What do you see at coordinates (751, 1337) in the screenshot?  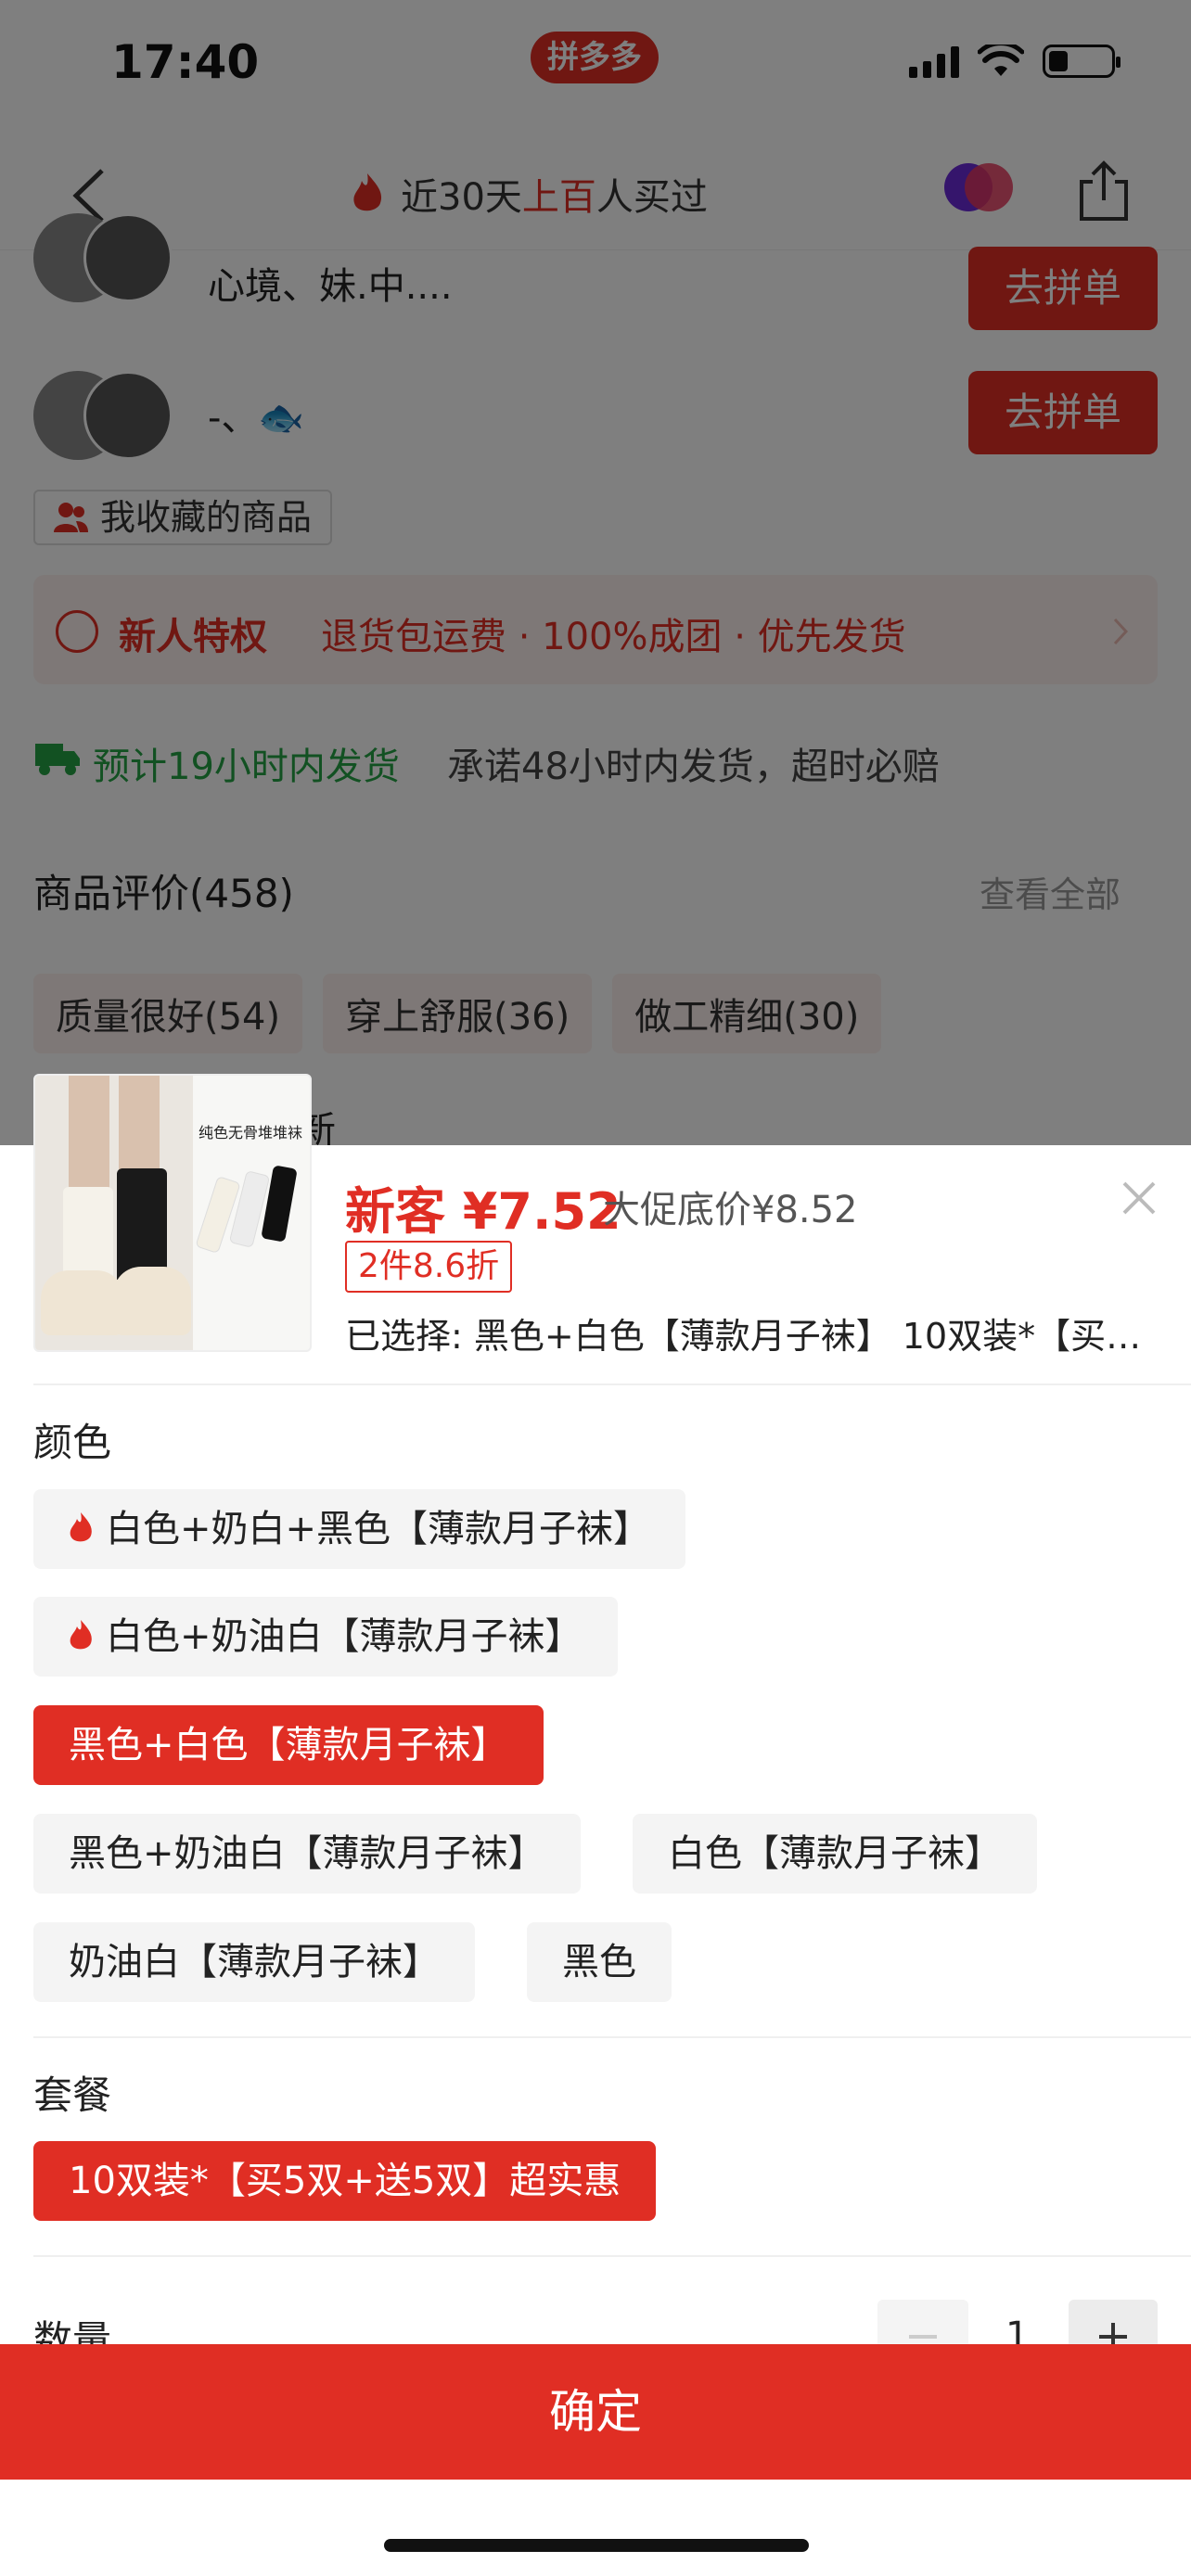 I see `selected-summary: 已选择: 黑色+白色【薄款月子袜】 10双装*【买5双+送5双】超实惠` at bounding box center [751, 1337].